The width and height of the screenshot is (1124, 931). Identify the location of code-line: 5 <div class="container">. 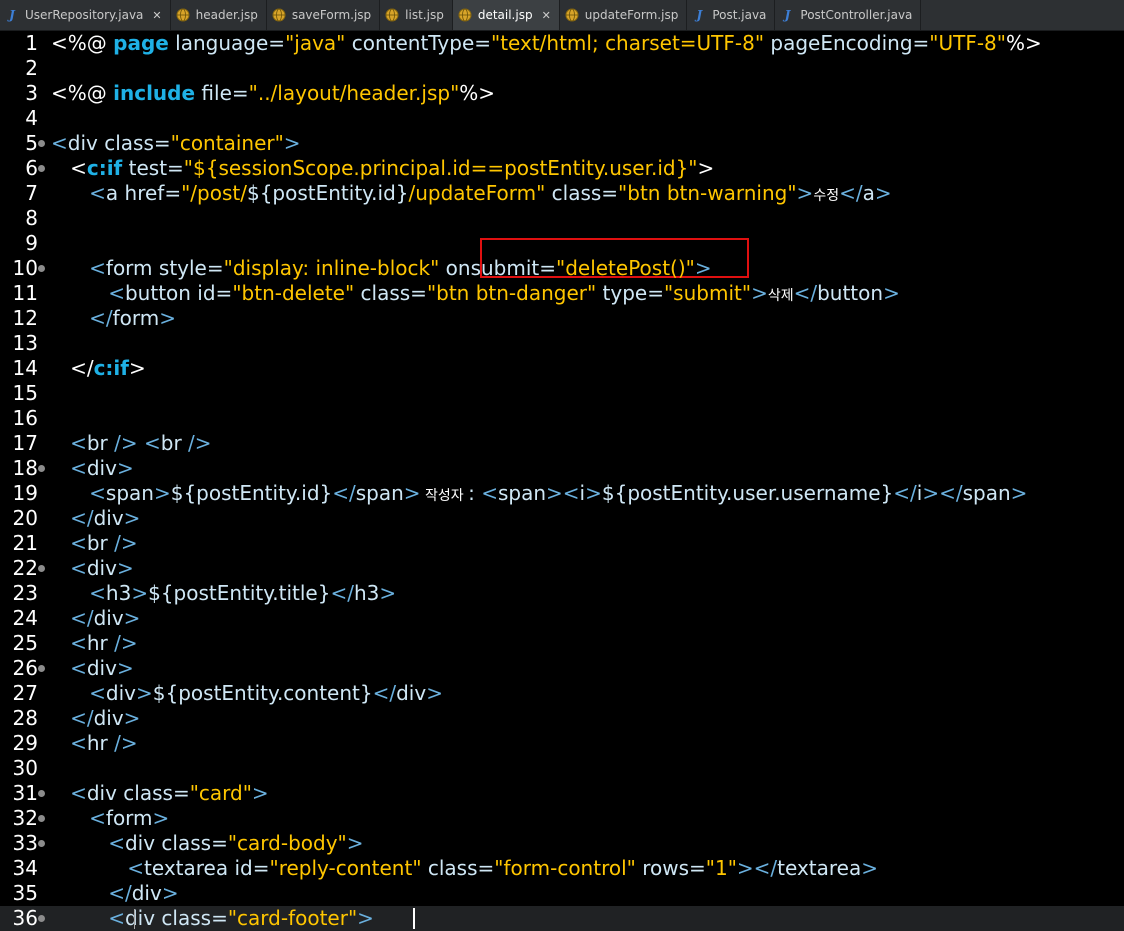
(562, 143).